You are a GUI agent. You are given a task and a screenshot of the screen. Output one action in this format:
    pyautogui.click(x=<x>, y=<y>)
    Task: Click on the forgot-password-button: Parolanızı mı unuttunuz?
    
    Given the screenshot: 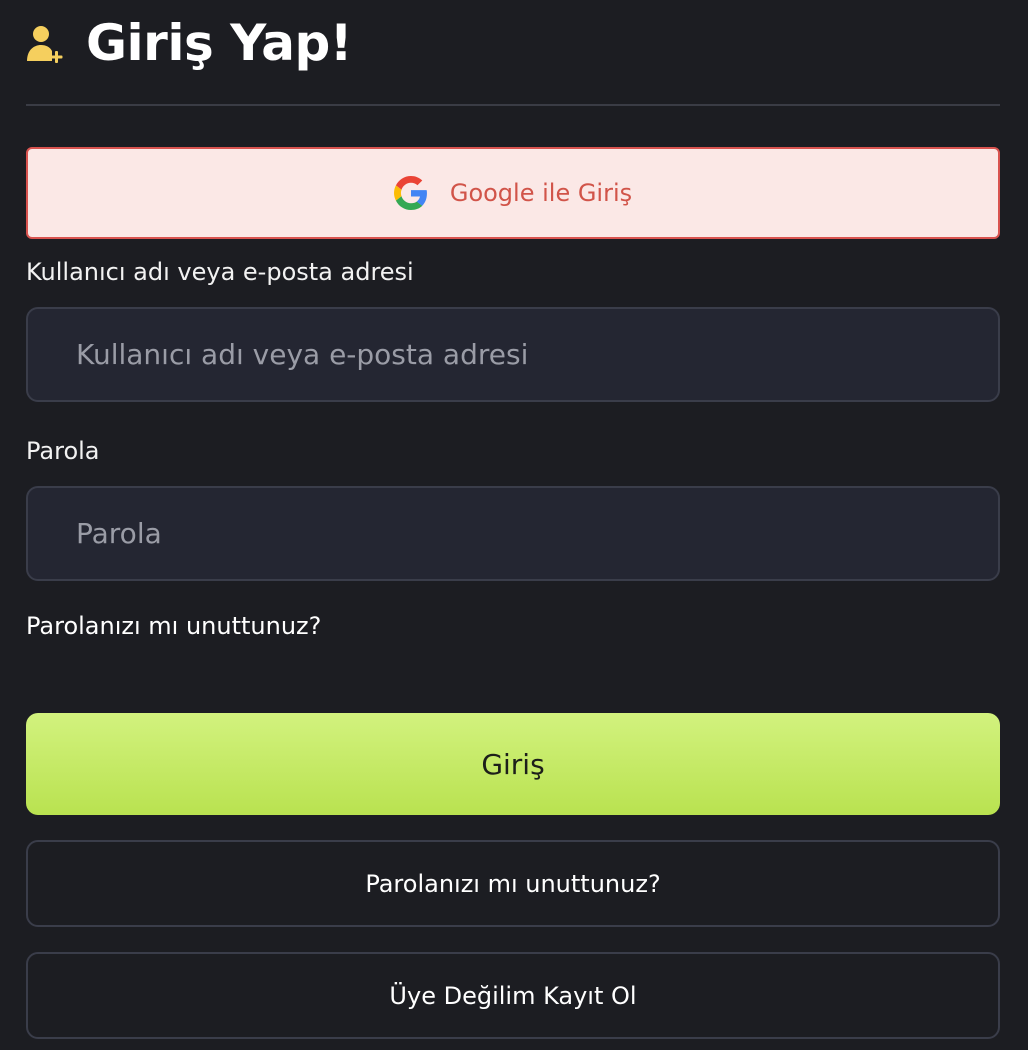 What is the action you would take?
    pyautogui.click(x=513, y=883)
    